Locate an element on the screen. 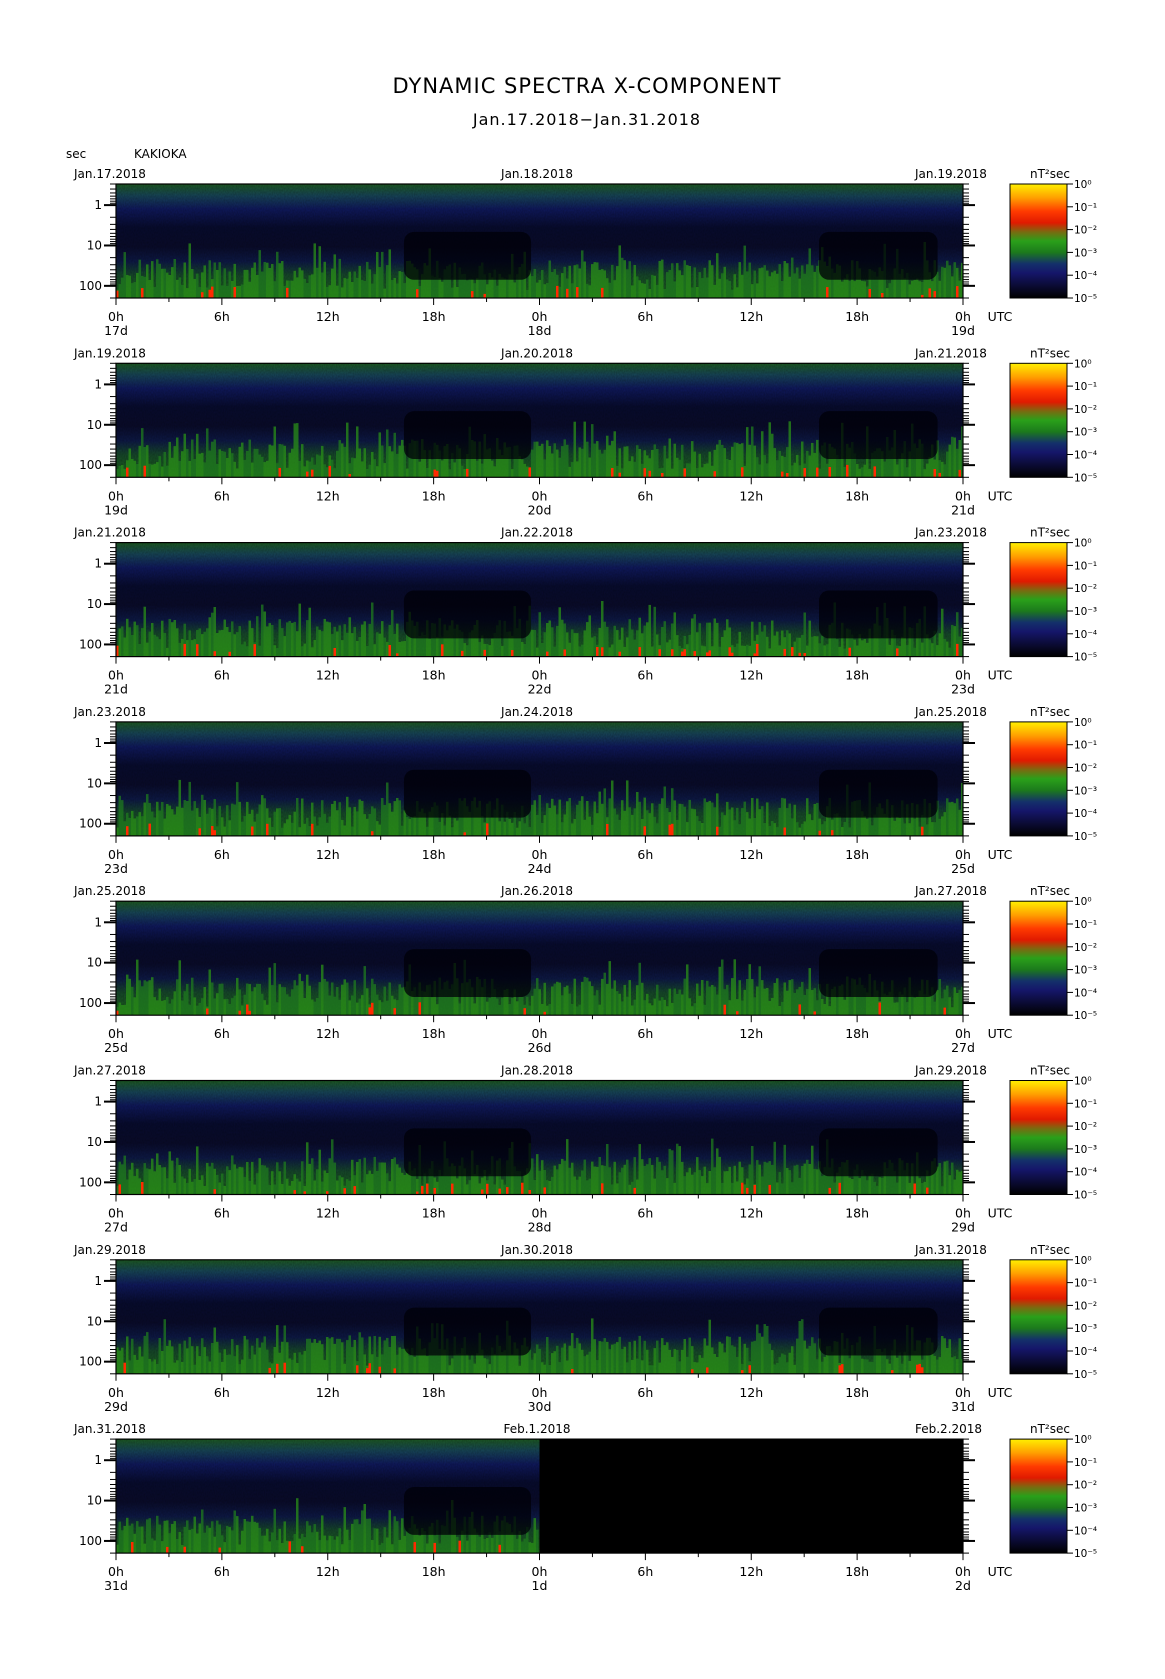 The height and width of the screenshot is (1679, 1165). x-tick-label: 0h is located at coordinates (116, 1213).